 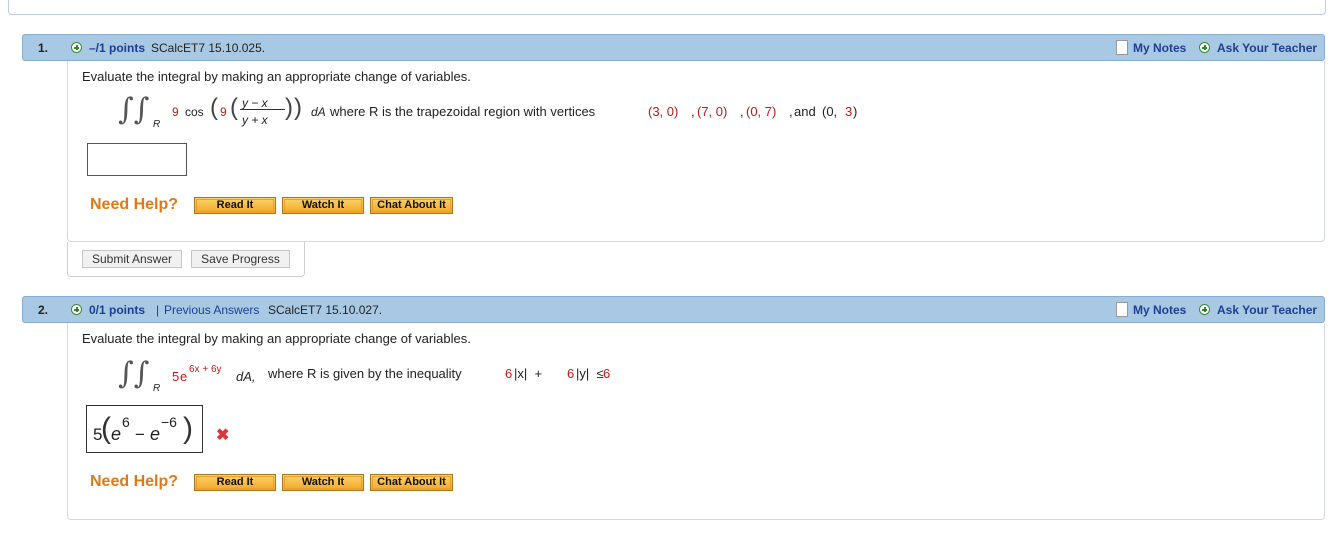 I want to click on previous-question-panel, so click(x=667, y=7).